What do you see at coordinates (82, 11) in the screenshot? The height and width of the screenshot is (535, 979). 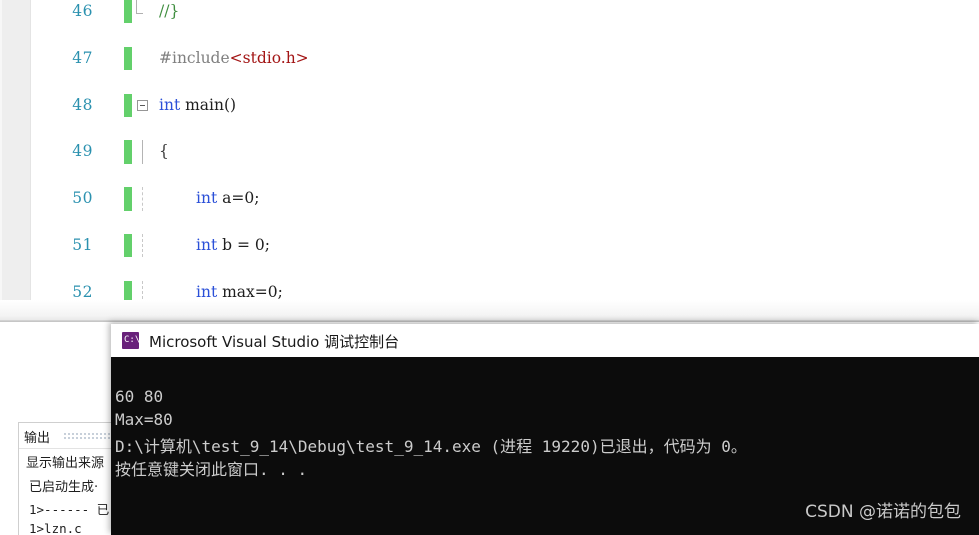 I see `line-number: 46` at bounding box center [82, 11].